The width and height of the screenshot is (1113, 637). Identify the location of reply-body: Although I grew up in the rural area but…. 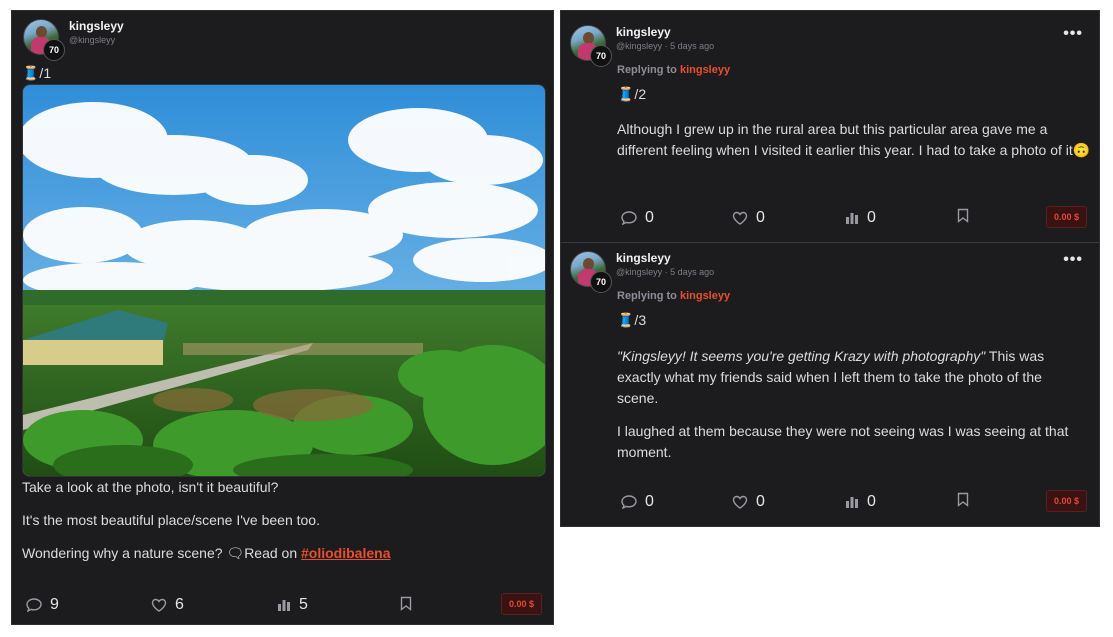
(856, 146).